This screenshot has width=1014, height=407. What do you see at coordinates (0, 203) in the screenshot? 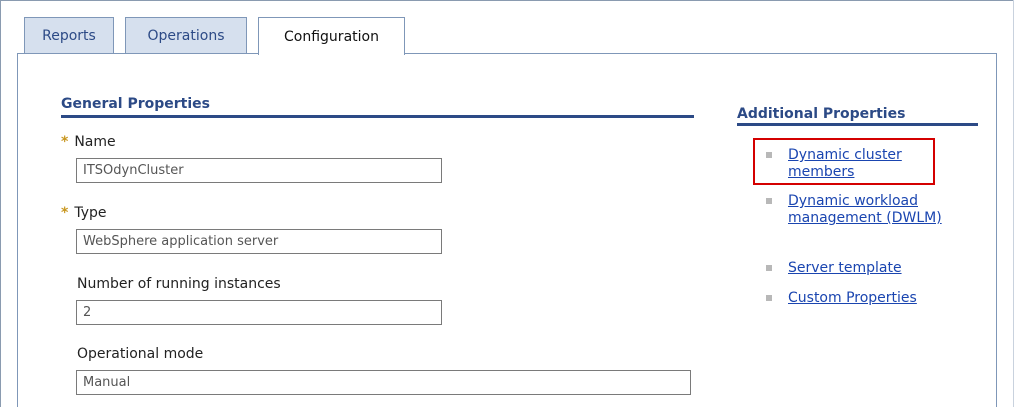
I see `window-left-border` at bounding box center [0, 203].